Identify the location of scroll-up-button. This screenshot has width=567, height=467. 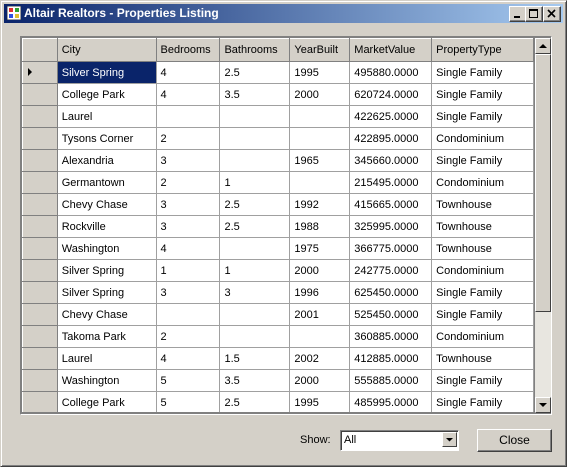
(543, 46).